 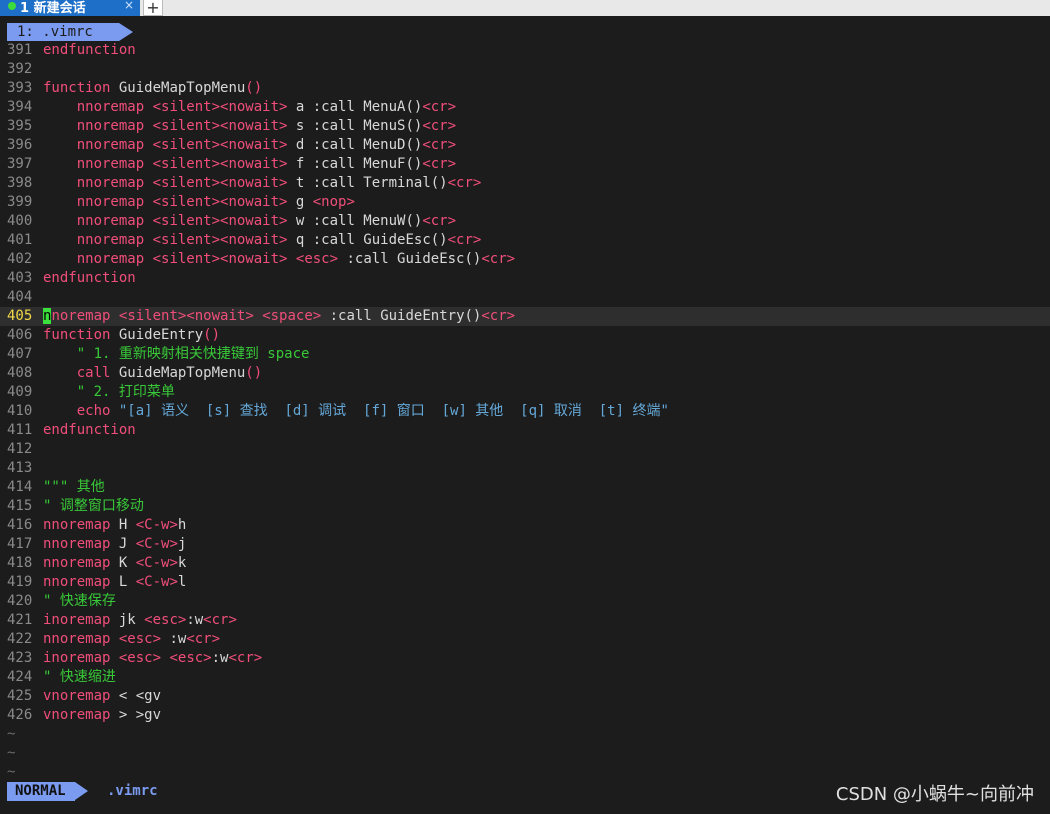 I want to click on code-line: 423 inoremap <esc> <esc>:w<cr>, so click(x=525, y=658).